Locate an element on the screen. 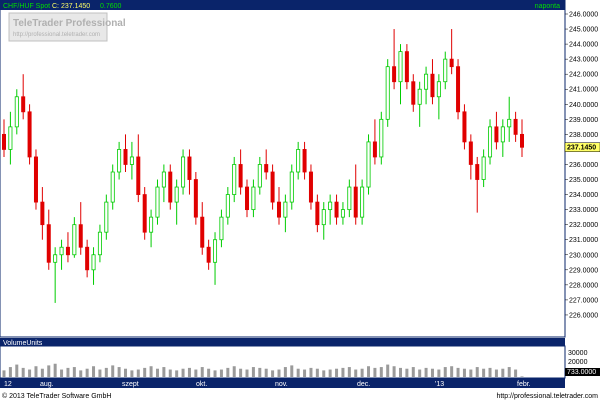  y-tick-label: 230.0000 is located at coordinates (583, 255).